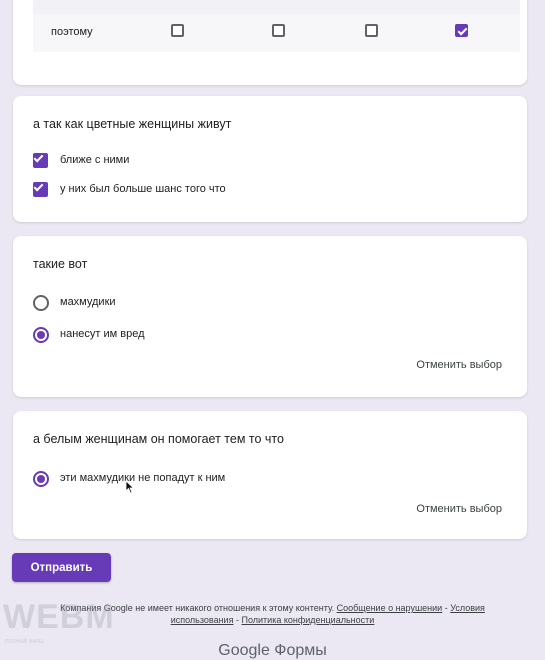 The image size is (545, 660). What do you see at coordinates (390, 608) in the screenshot?
I see `report-abuse-link: Сообщение о нарушении` at bounding box center [390, 608].